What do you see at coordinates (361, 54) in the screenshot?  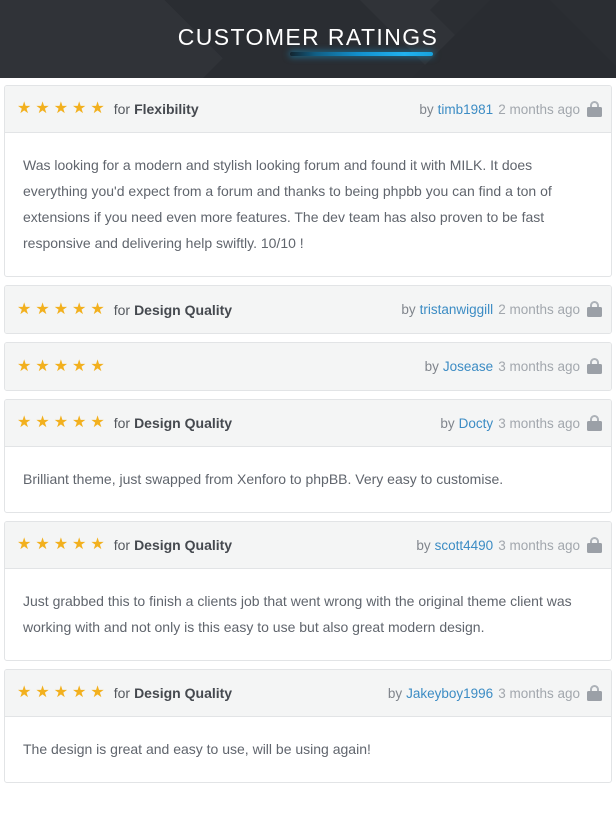 I see `title-accent-rule` at bounding box center [361, 54].